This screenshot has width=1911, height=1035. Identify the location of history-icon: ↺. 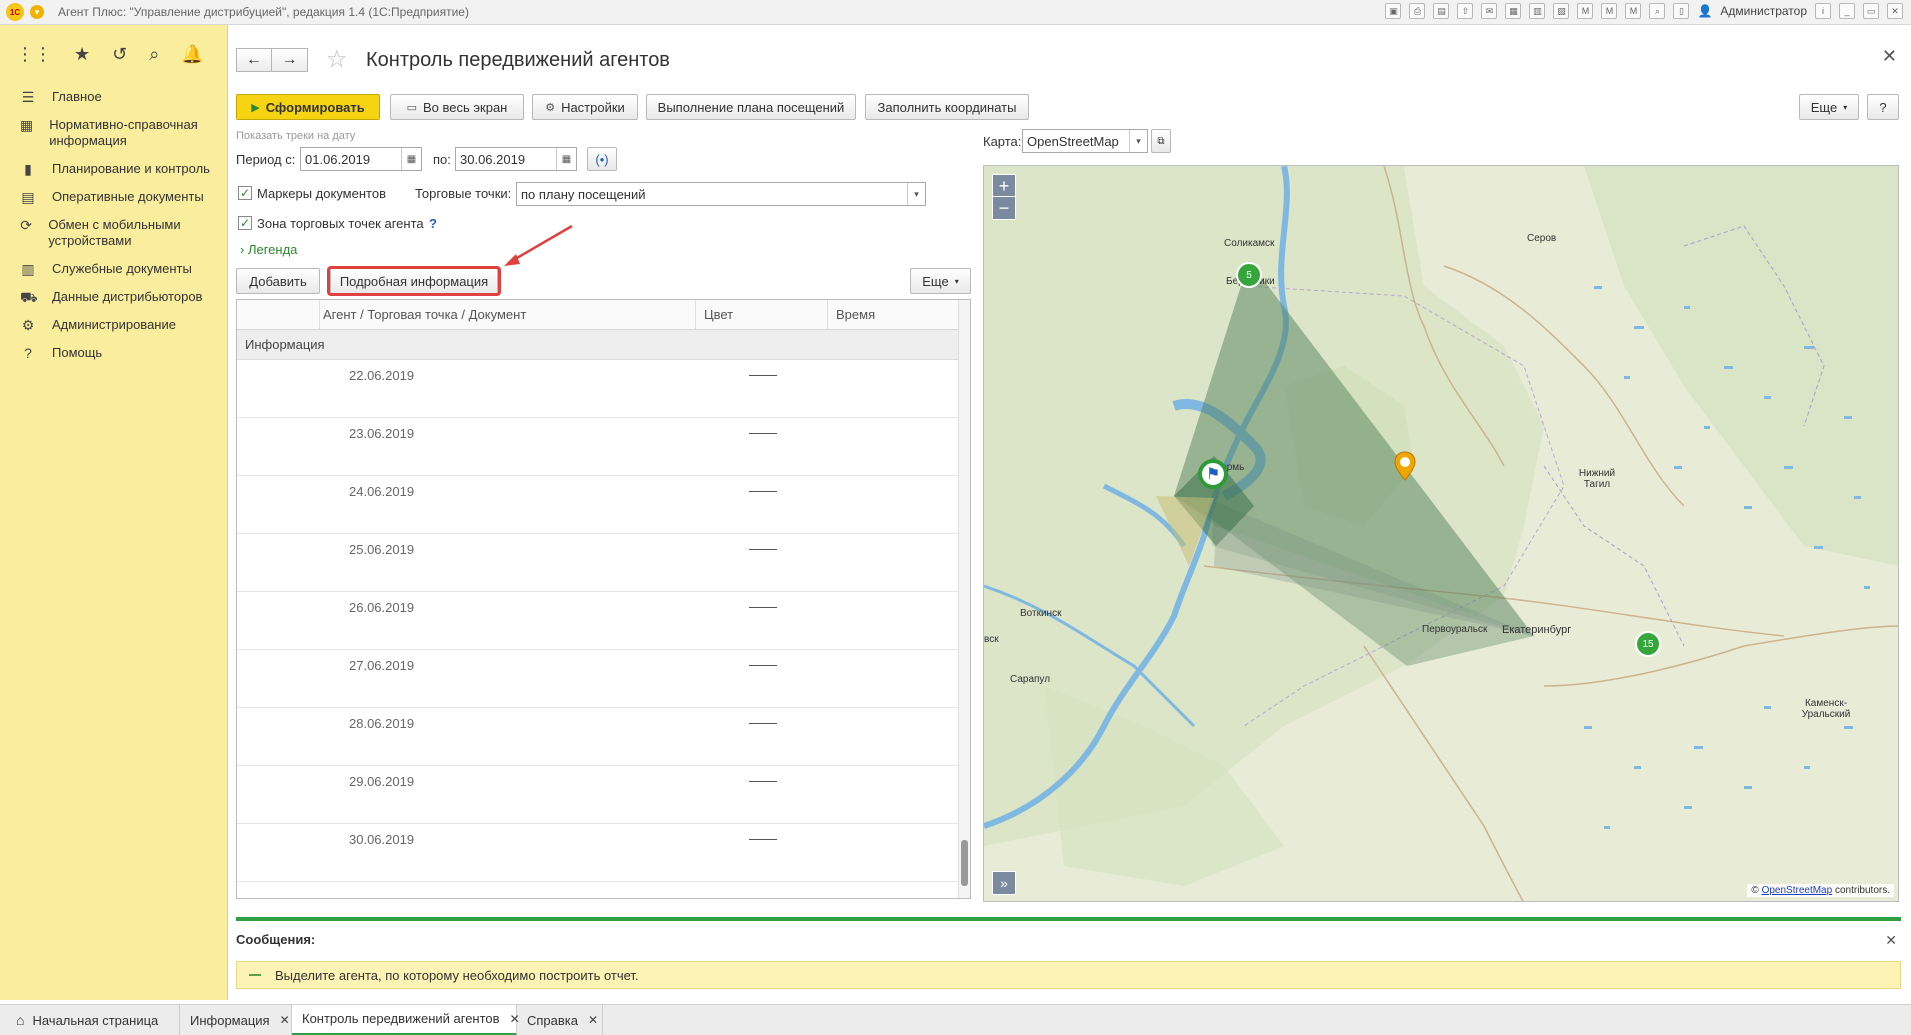
(119, 54).